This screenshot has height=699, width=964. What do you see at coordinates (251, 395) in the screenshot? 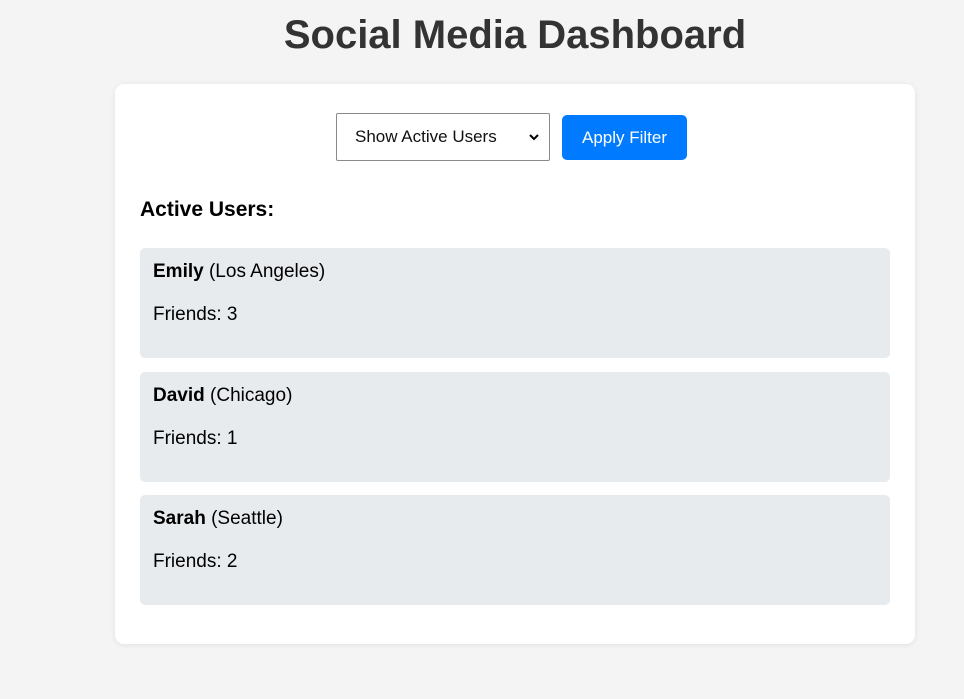
I see `user-location: (Chicago)` at bounding box center [251, 395].